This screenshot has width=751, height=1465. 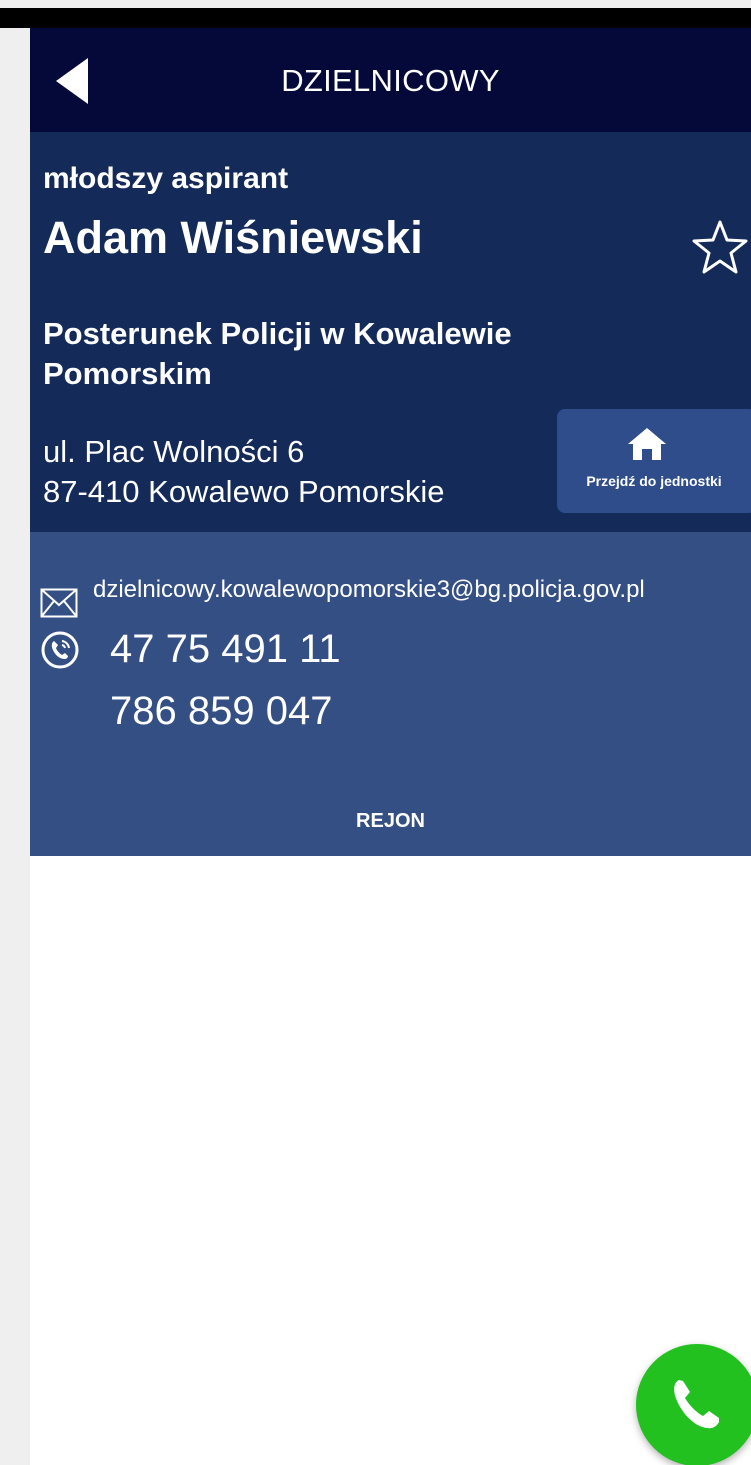 I want to click on go-to-unit-label: Przejdź do jednostki, so click(x=654, y=481).